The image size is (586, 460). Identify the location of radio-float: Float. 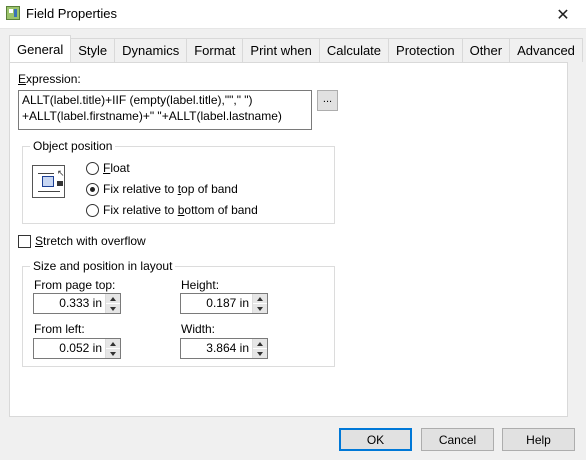
(108, 168).